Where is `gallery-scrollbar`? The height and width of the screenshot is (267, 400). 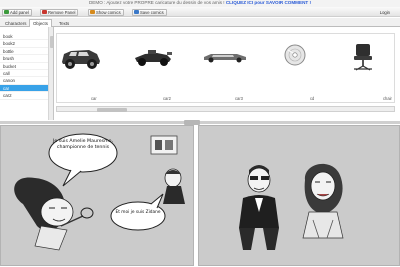
gallery-scrollbar is located at coordinates (225, 109).